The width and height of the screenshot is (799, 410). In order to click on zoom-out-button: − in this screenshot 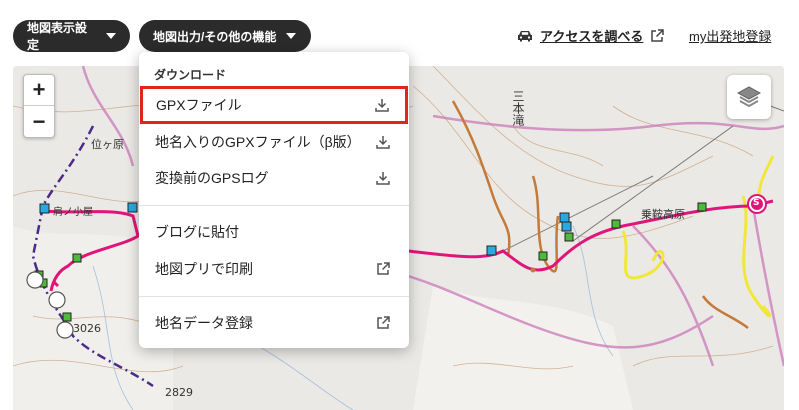, I will do `click(39, 121)`.